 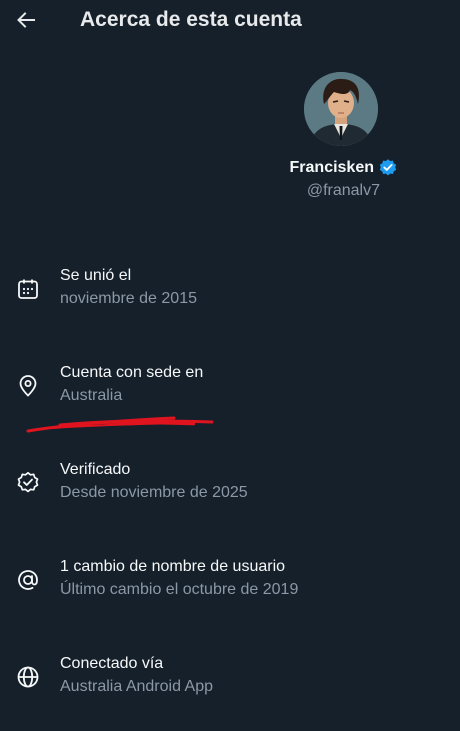 I want to click on display-name-row: Francisken, so click(x=344, y=168).